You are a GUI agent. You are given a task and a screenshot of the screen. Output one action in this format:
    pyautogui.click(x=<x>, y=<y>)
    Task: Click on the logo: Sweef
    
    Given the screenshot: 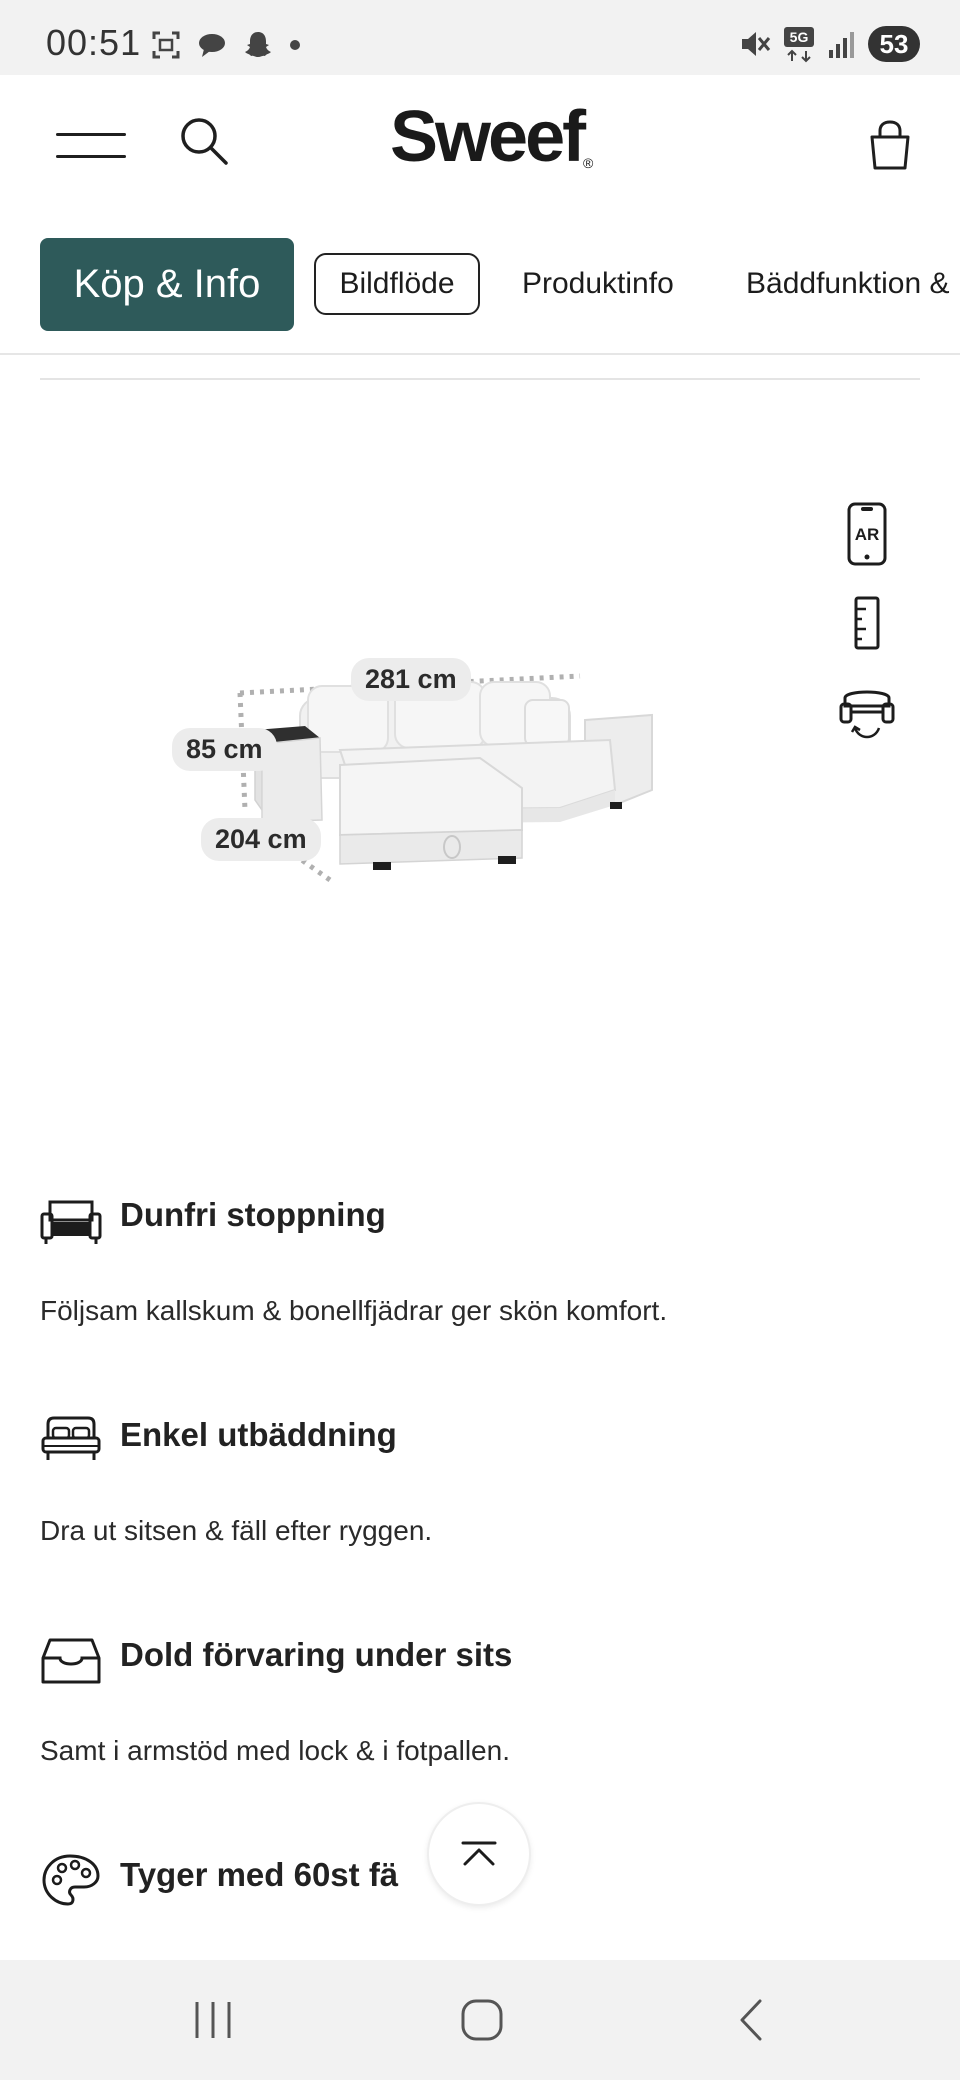 What is the action you would take?
    pyautogui.click(x=488, y=137)
    